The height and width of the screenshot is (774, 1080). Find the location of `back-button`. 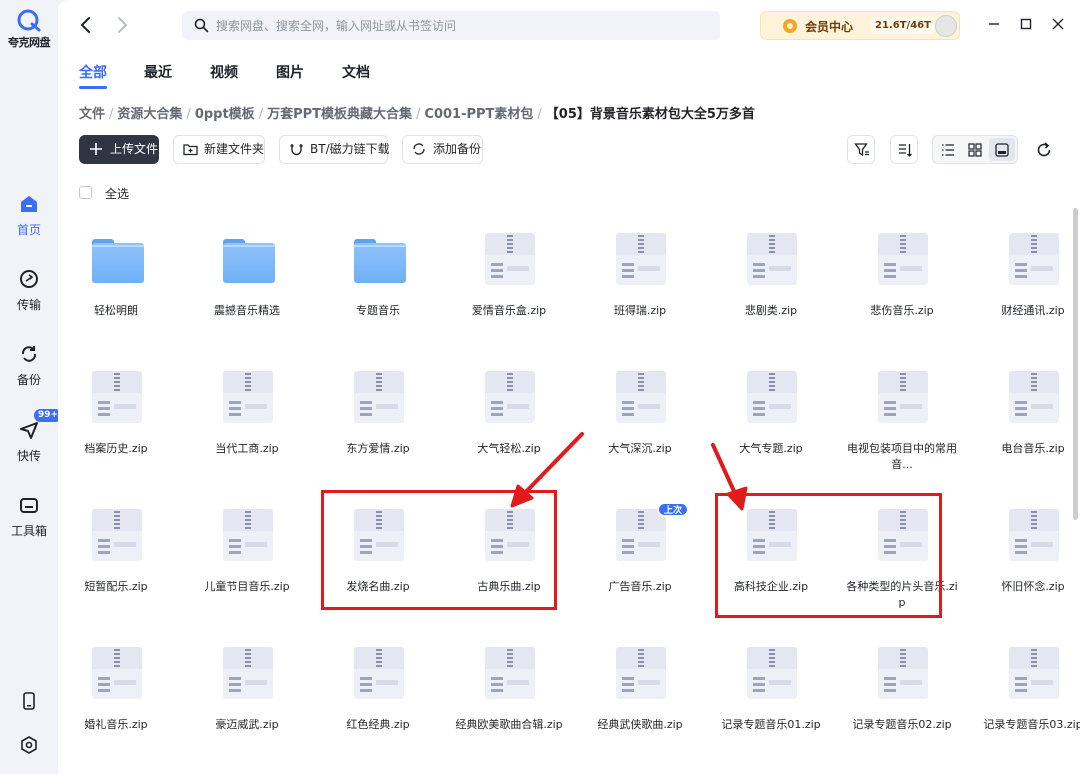

back-button is located at coordinates (86, 25).